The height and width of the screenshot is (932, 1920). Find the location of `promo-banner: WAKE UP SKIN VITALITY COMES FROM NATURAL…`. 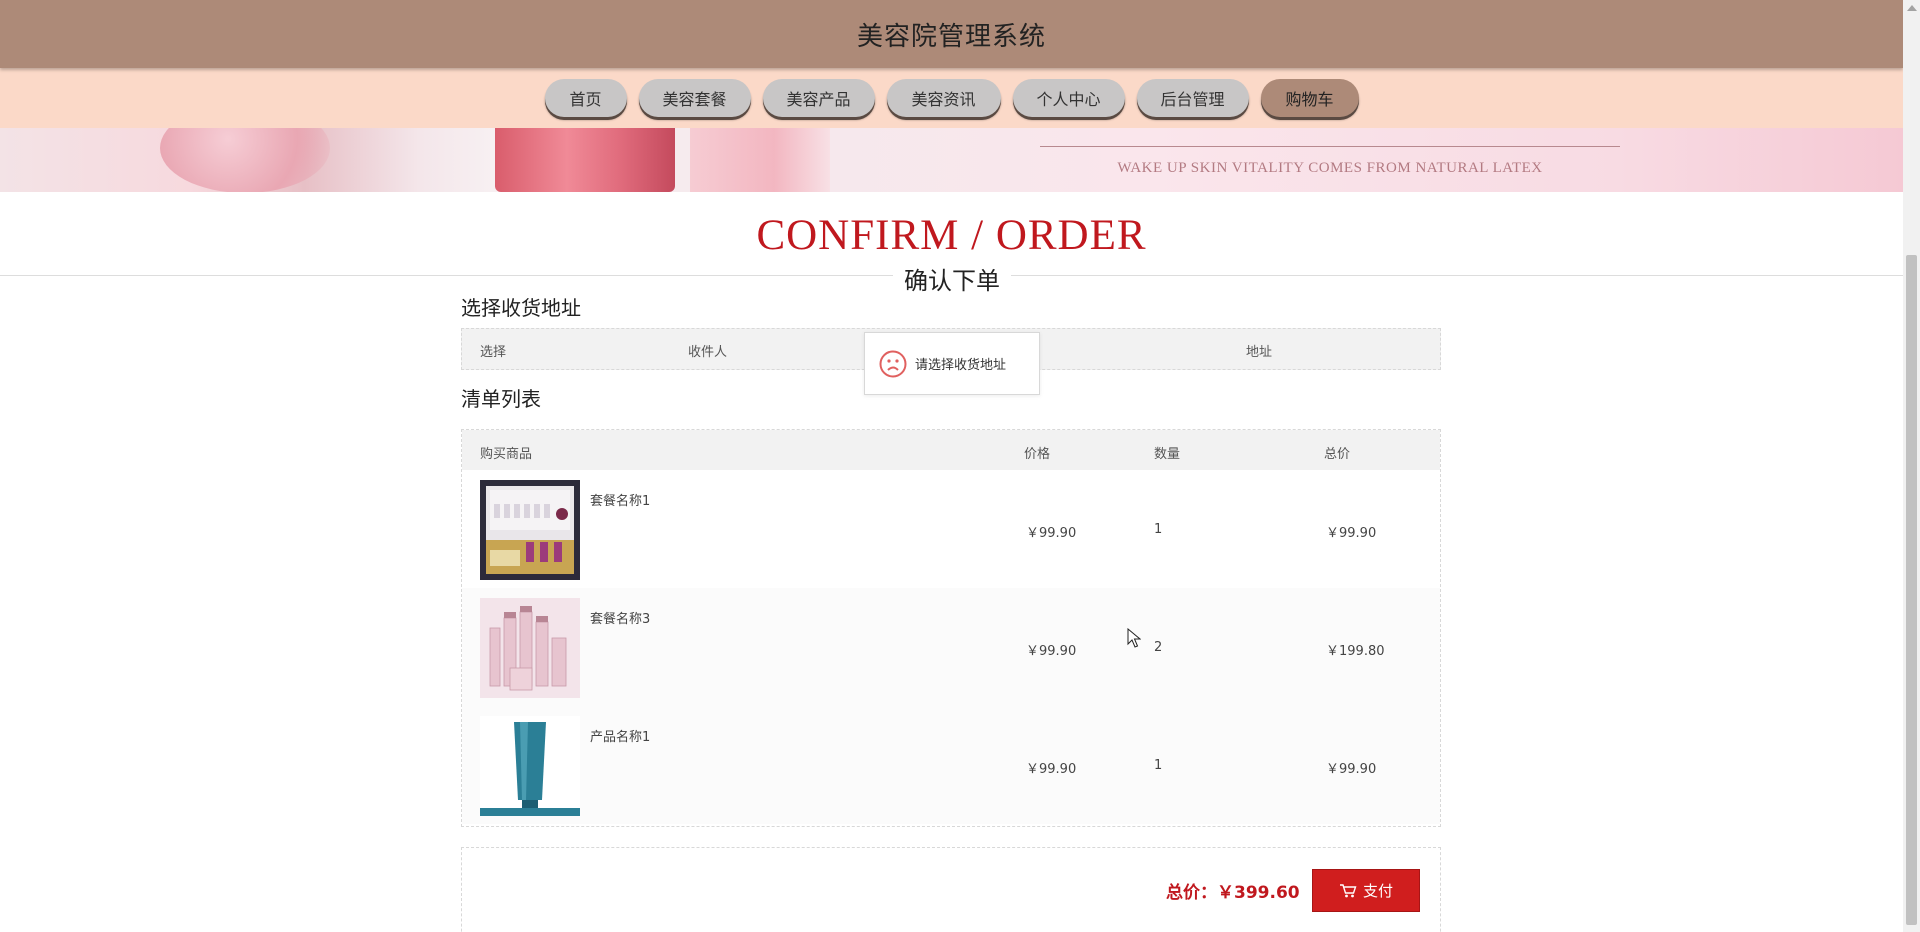

promo-banner: WAKE UP SKIN VITALITY COMES FROM NATURAL… is located at coordinates (951, 160).